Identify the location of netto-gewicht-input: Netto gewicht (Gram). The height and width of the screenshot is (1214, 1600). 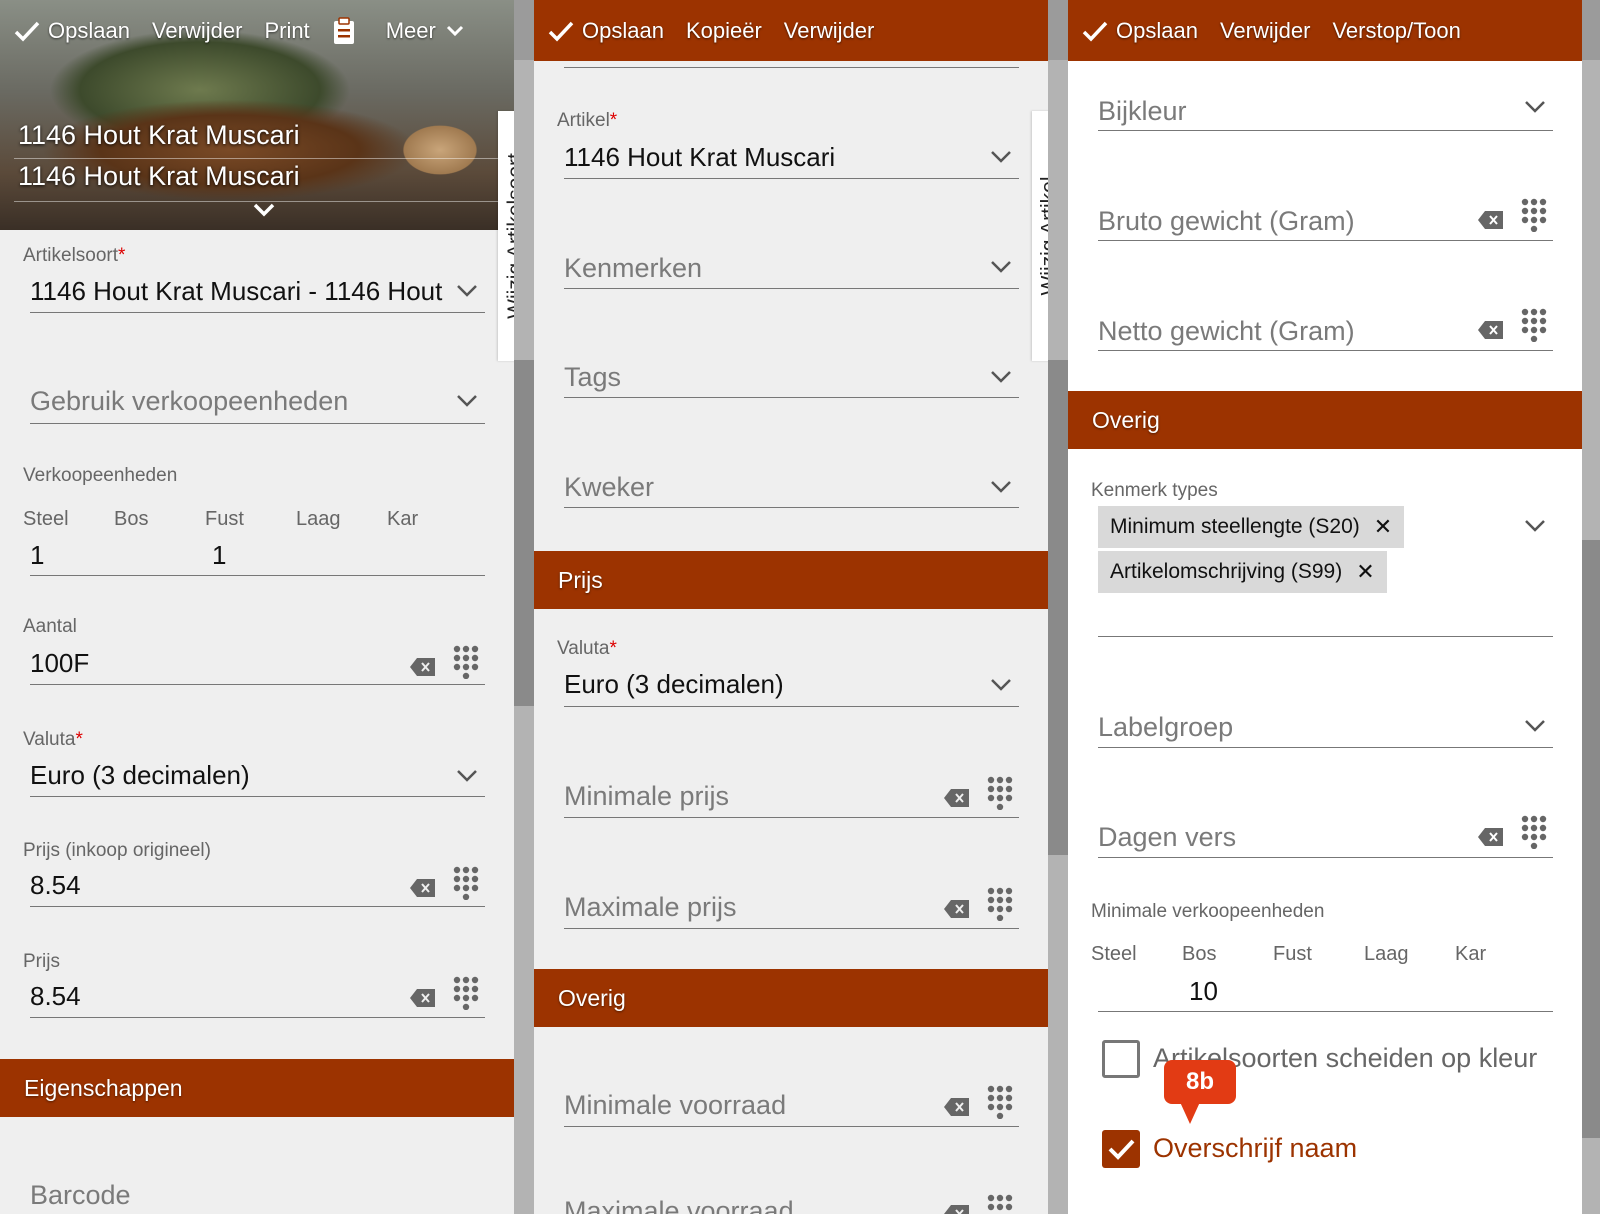
(1226, 331).